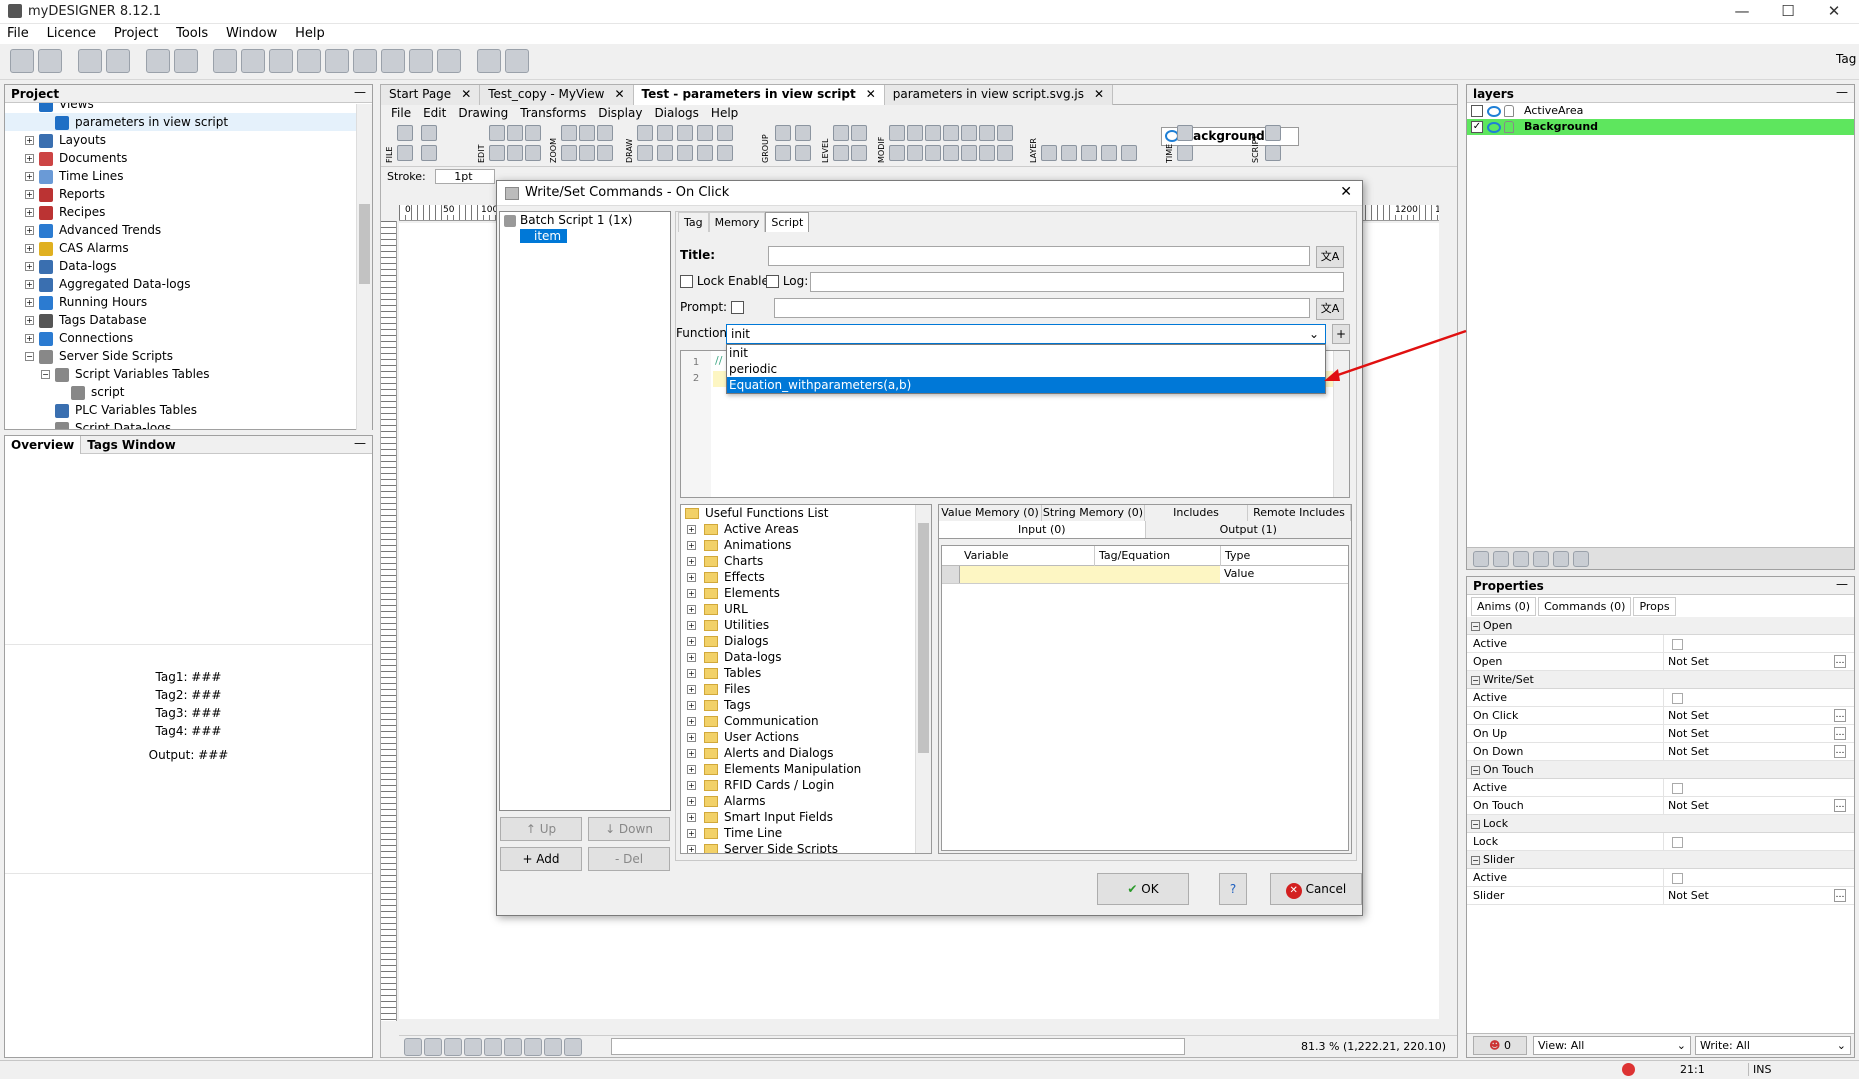 The width and height of the screenshot is (1859, 1079). Describe the element at coordinates (310, 33) in the screenshot. I see `menu-help: Help` at that location.